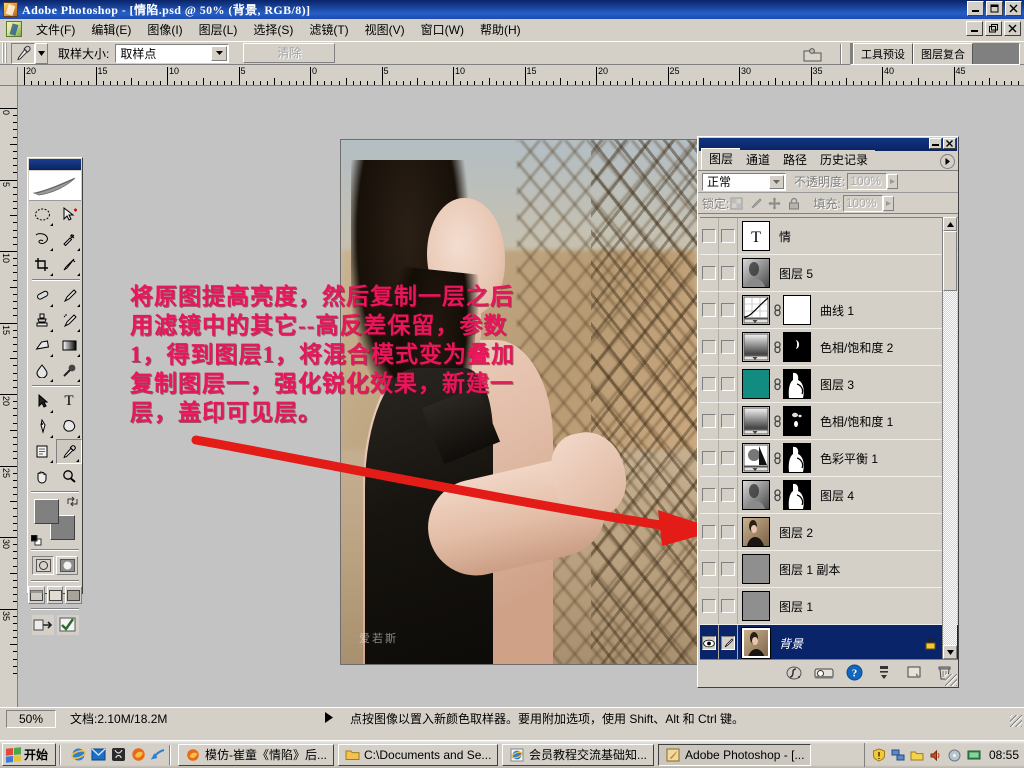 The width and height of the screenshot is (1024, 768). Describe the element at coordinates (883, 53) in the screenshot. I see `tab-tool-presets: 工具预设` at that location.